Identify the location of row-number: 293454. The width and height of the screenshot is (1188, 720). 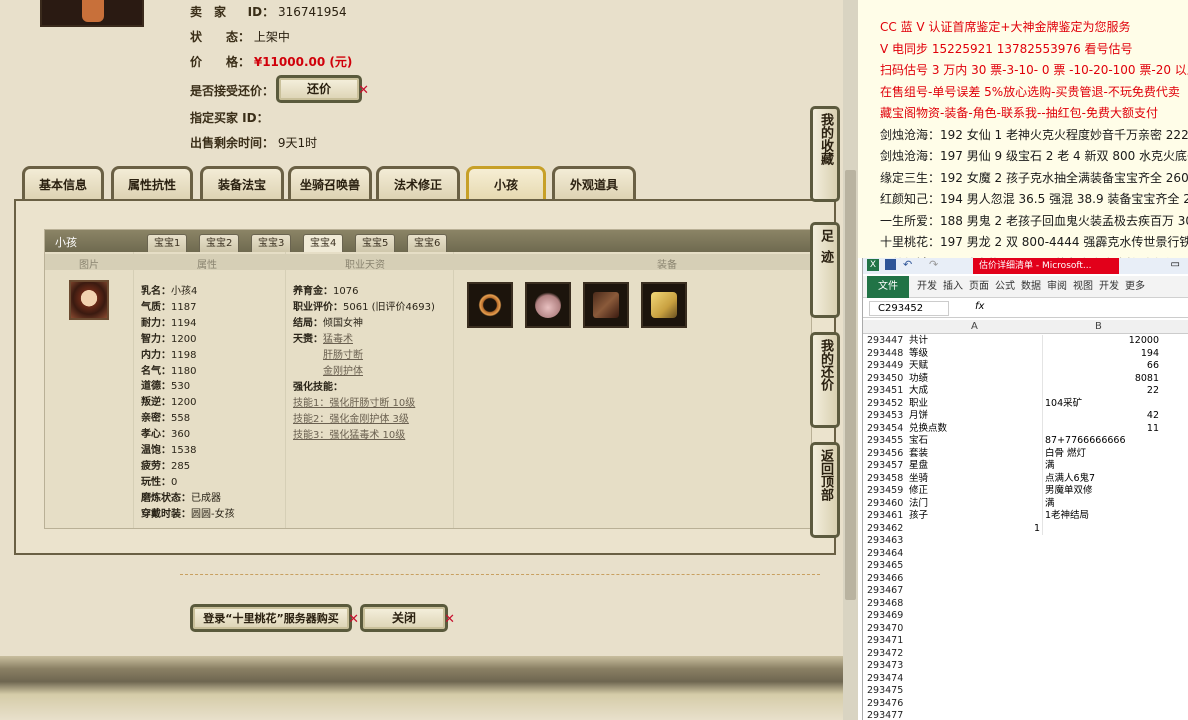
(888, 429).